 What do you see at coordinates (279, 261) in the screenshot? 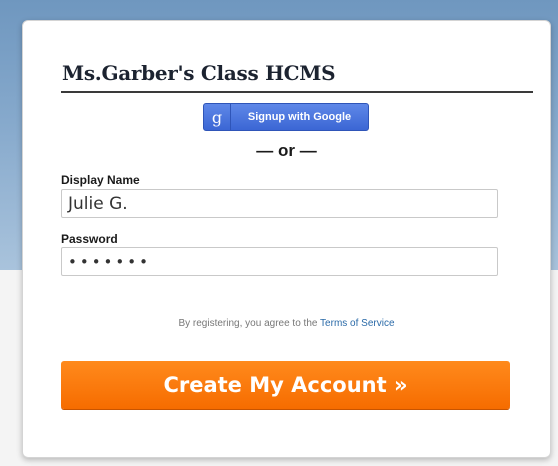
I see `password-field: •••••••` at bounding box center [279, 261].